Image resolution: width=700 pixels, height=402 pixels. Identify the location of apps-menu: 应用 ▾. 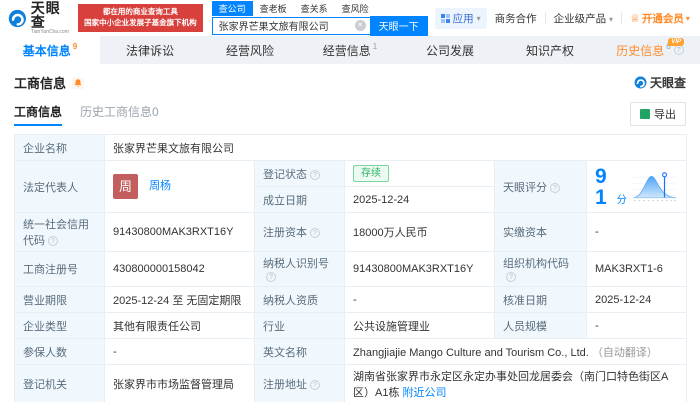
(460, 18).